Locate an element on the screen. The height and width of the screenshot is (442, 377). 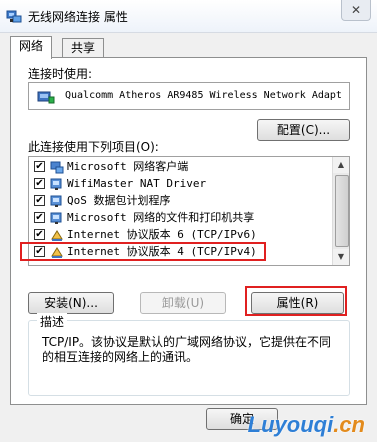
network-client-icon is located at coordinates (57, 167).